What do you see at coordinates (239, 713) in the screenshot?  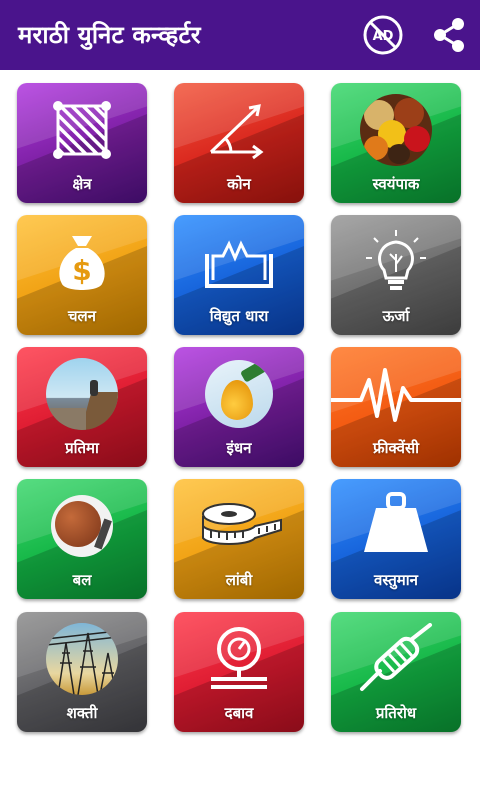 I see `tile-label: दबाव` at bounding box center [239, 713].